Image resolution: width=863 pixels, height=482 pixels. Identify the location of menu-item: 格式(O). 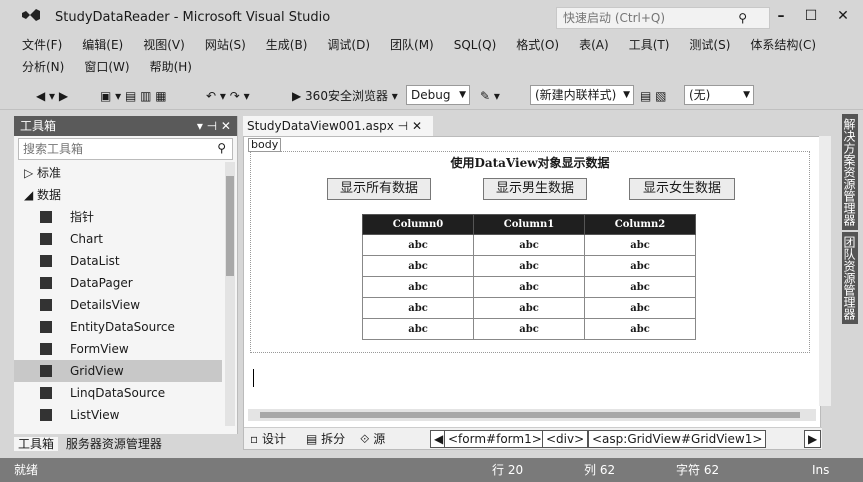
(537, 45).